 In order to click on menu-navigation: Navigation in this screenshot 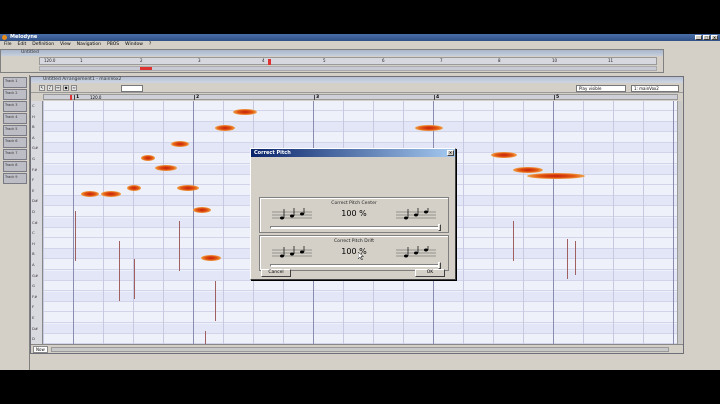, I will do `click(89, 44)`.